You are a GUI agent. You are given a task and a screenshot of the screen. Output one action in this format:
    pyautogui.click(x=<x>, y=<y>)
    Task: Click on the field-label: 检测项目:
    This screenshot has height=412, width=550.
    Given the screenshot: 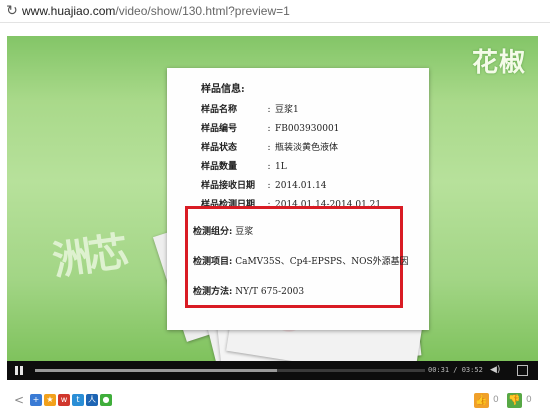 What is the action you would take?
    pyautogui.click(x=213, y=262)
    